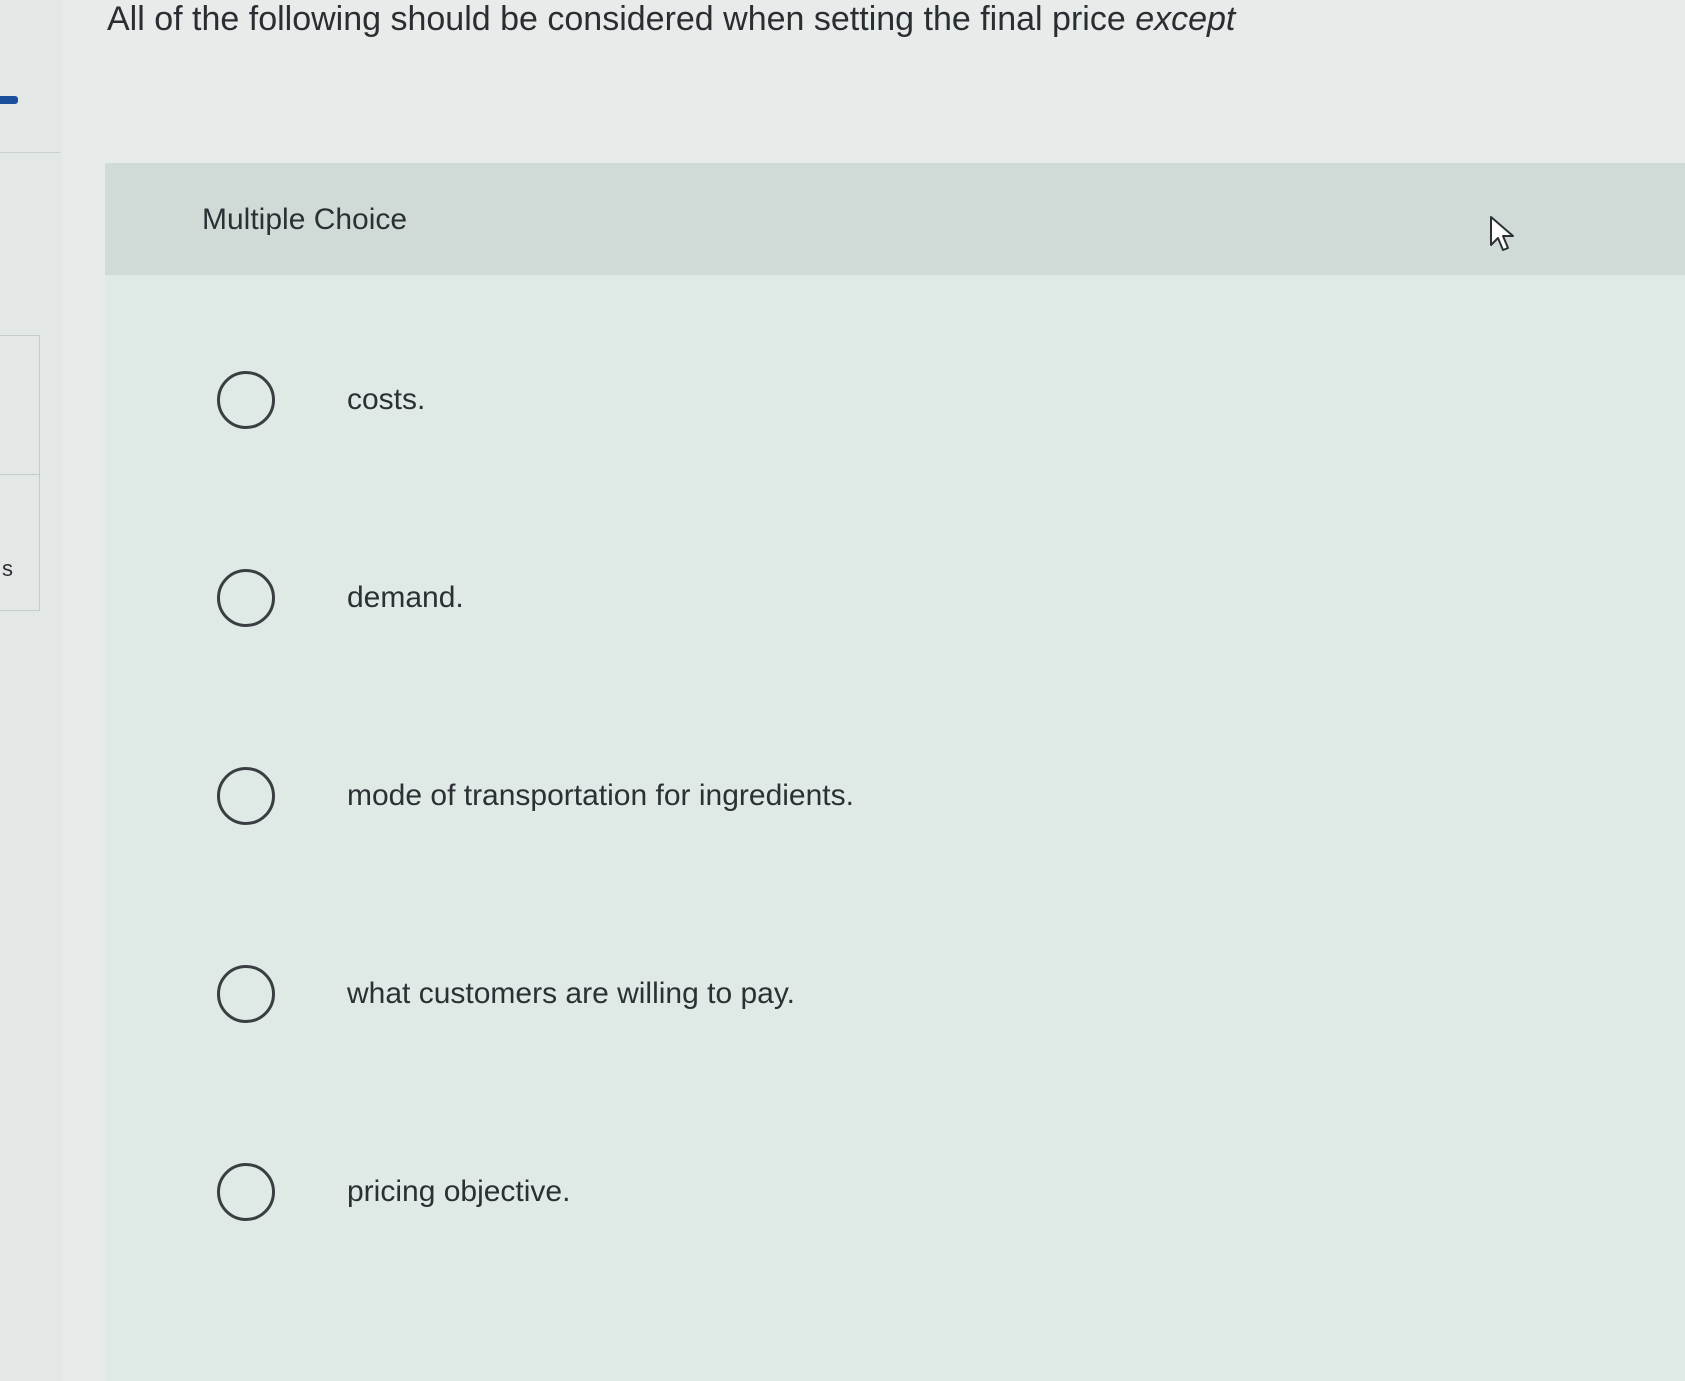  What do you see at coordinates (667, 400) in the screenshot?
I see `choice-option: costs.` at bounding box center [667, 400].